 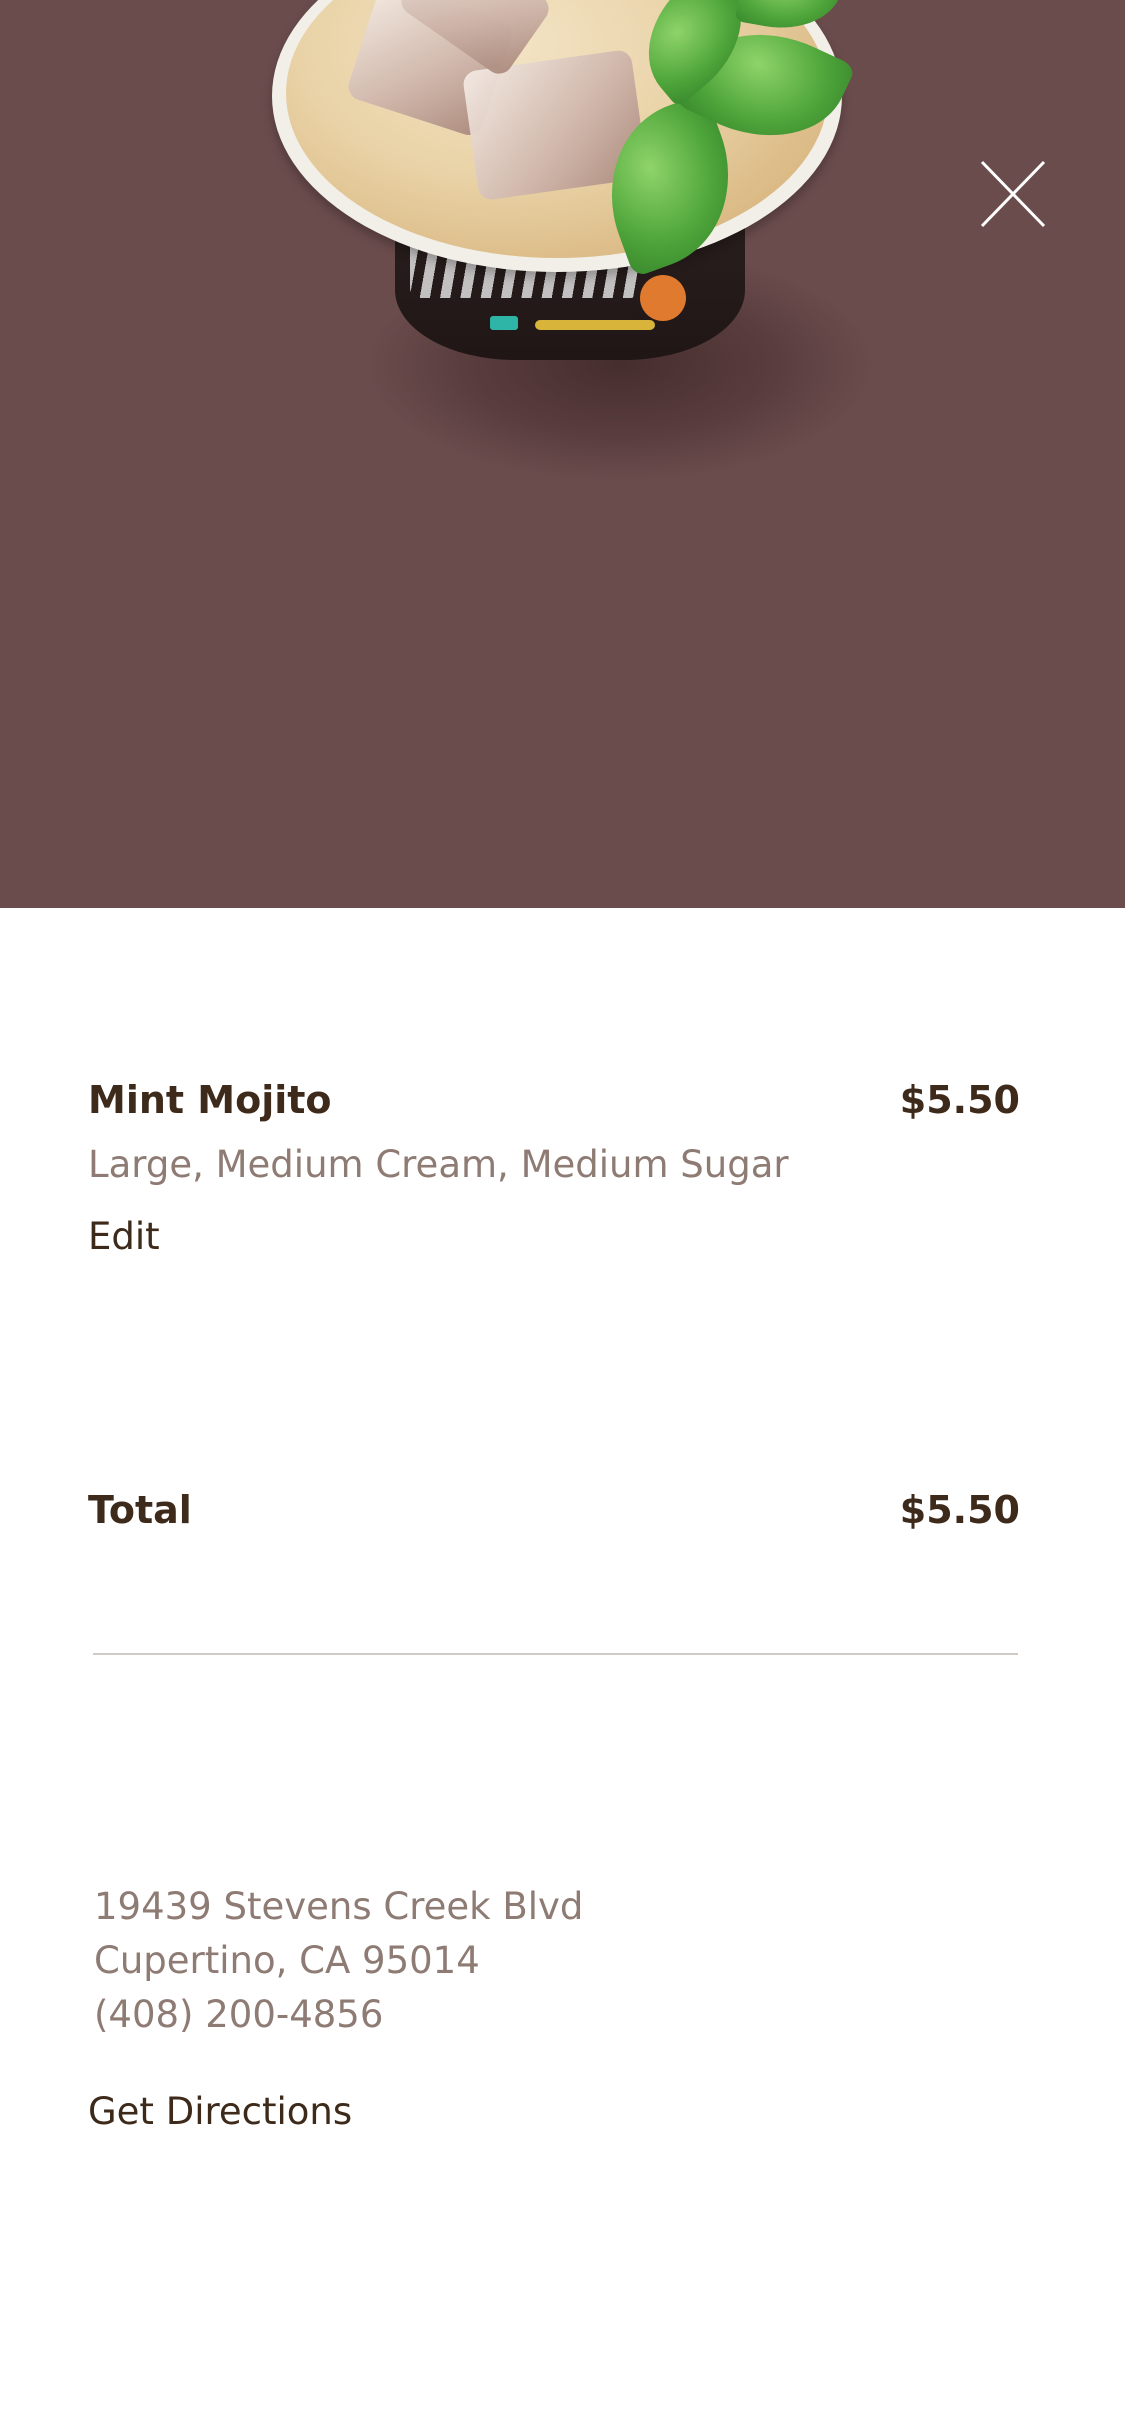 What do you see at coordinates (959, 1100) in the screenshot?
I see `item-price: $5.50` at bounding box center [959, 1100].